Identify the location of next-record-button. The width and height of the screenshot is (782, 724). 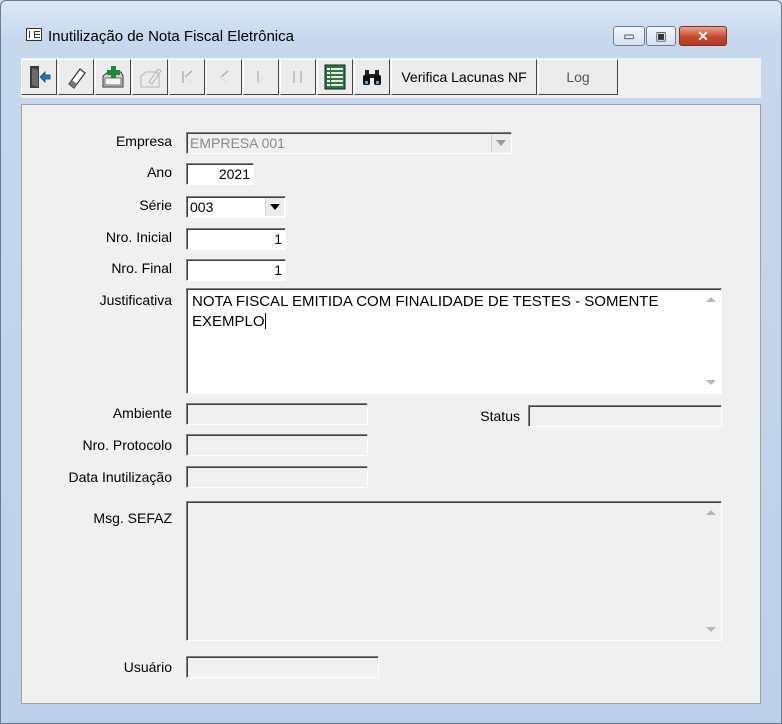
(261, 77).